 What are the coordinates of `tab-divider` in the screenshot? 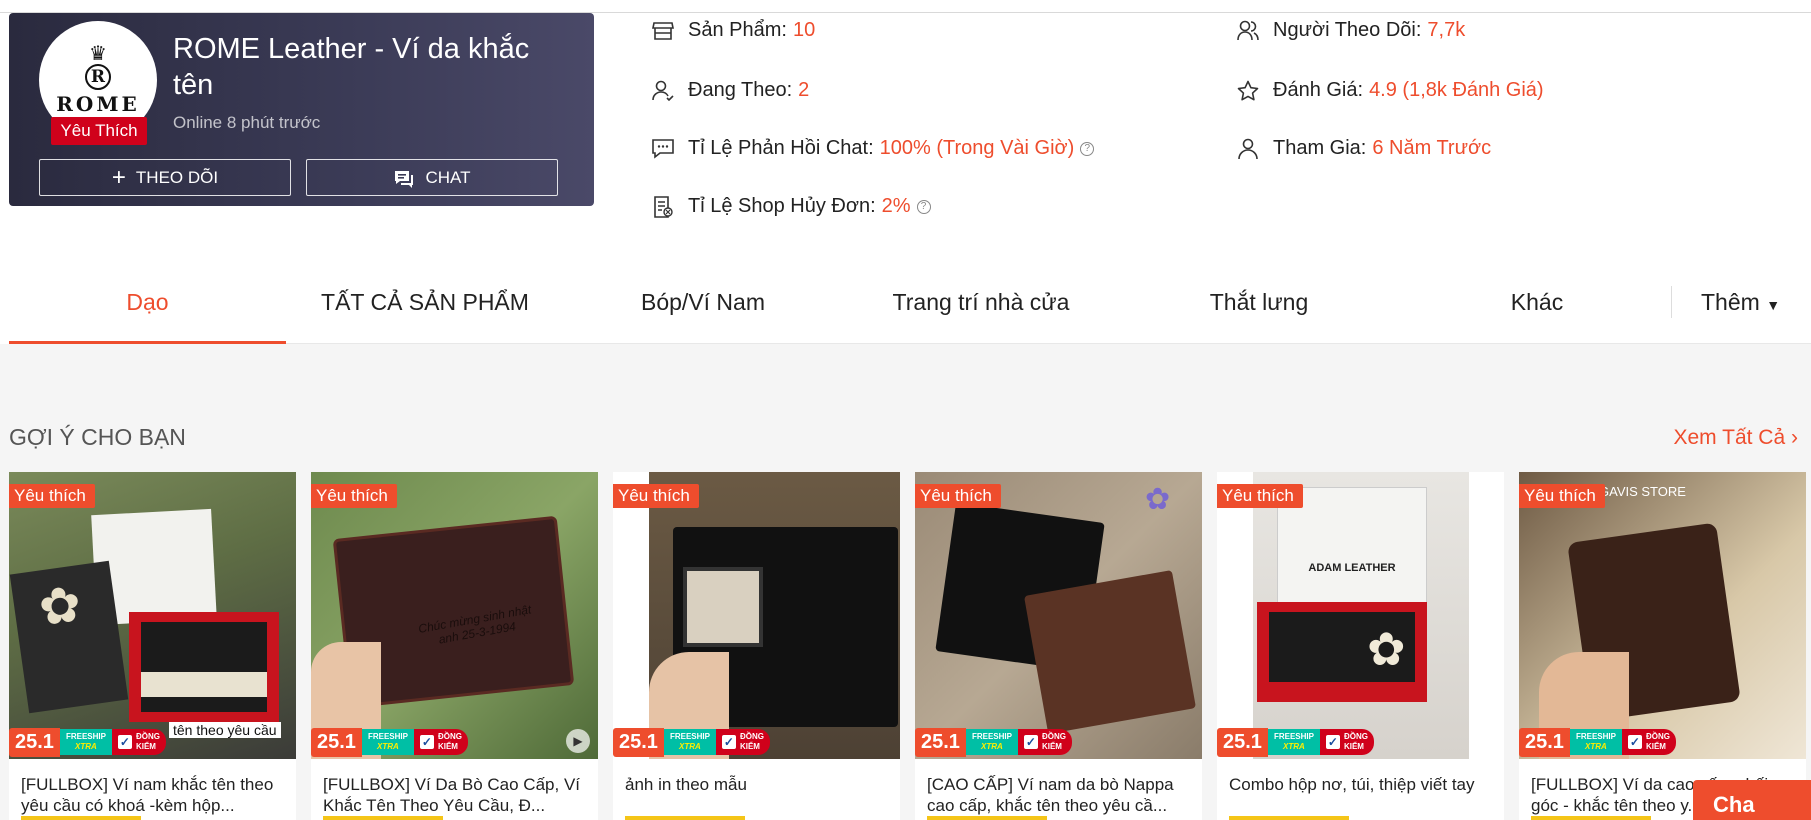 It's located at (1671, 302).